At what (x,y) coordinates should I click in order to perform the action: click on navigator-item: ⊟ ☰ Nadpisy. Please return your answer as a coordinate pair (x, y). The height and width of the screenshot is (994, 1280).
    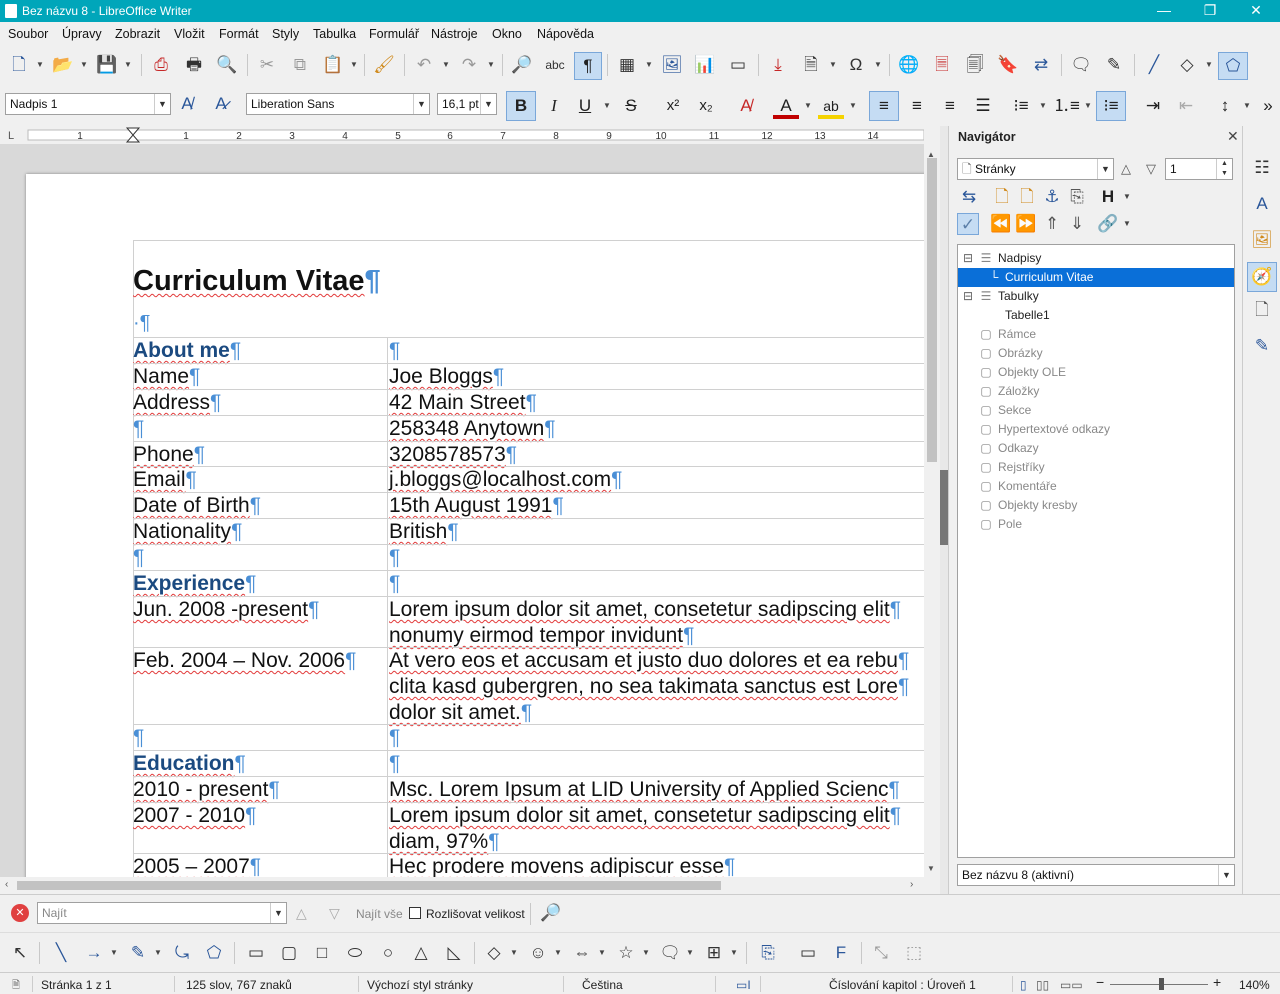
    Looking at the image, I should click on (1096, 258).